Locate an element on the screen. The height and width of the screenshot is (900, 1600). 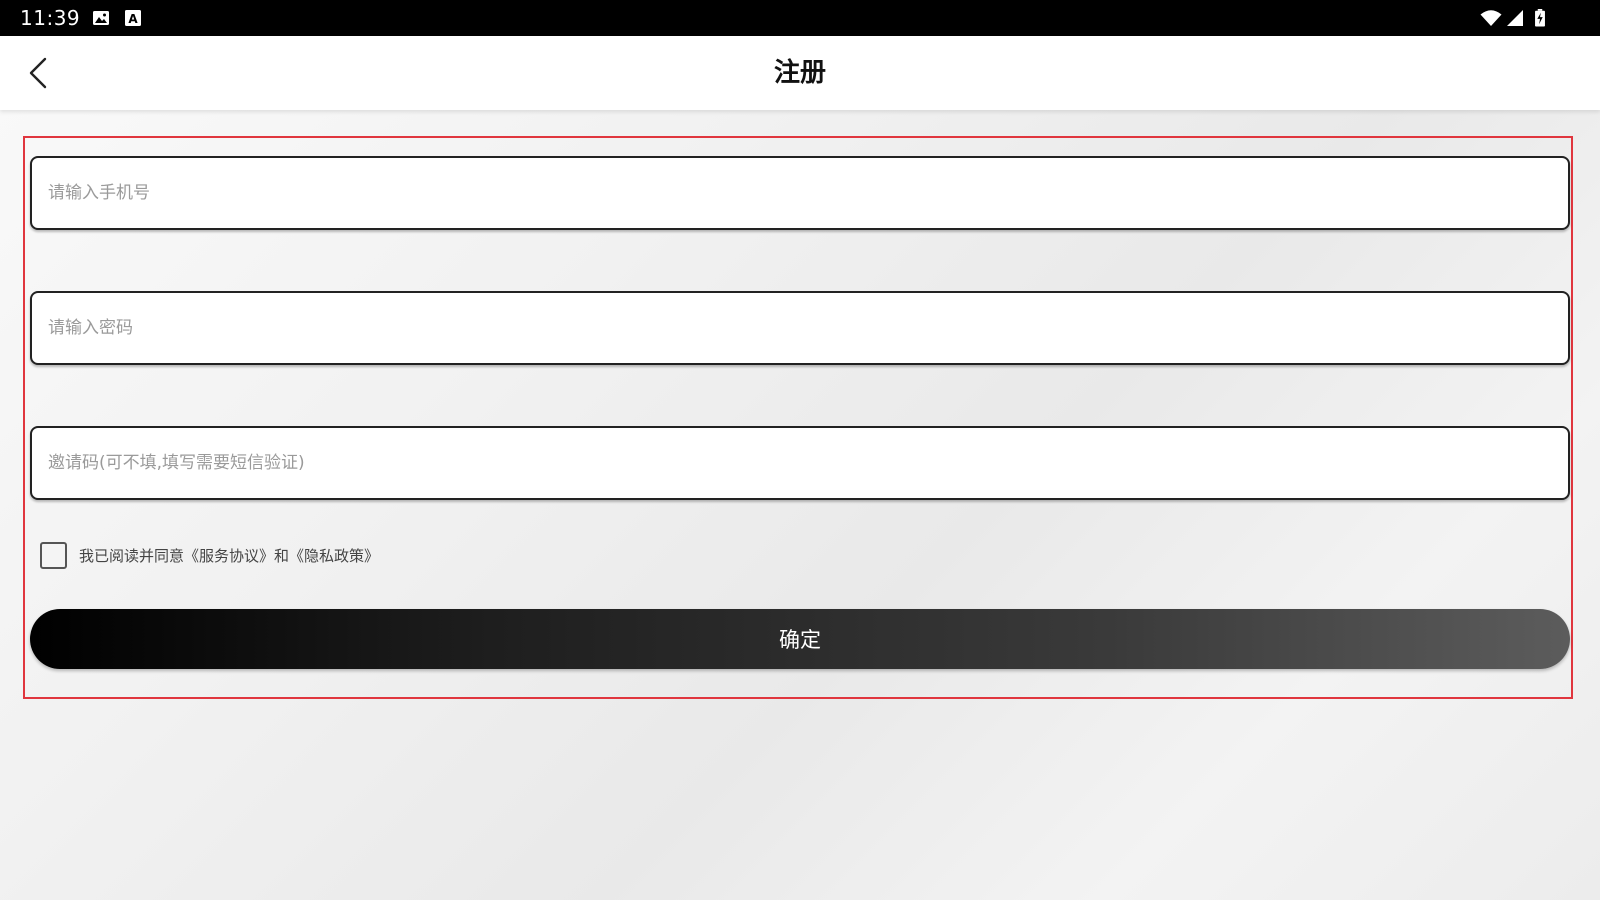
invite-code-field is located at coordinates (800, 463).